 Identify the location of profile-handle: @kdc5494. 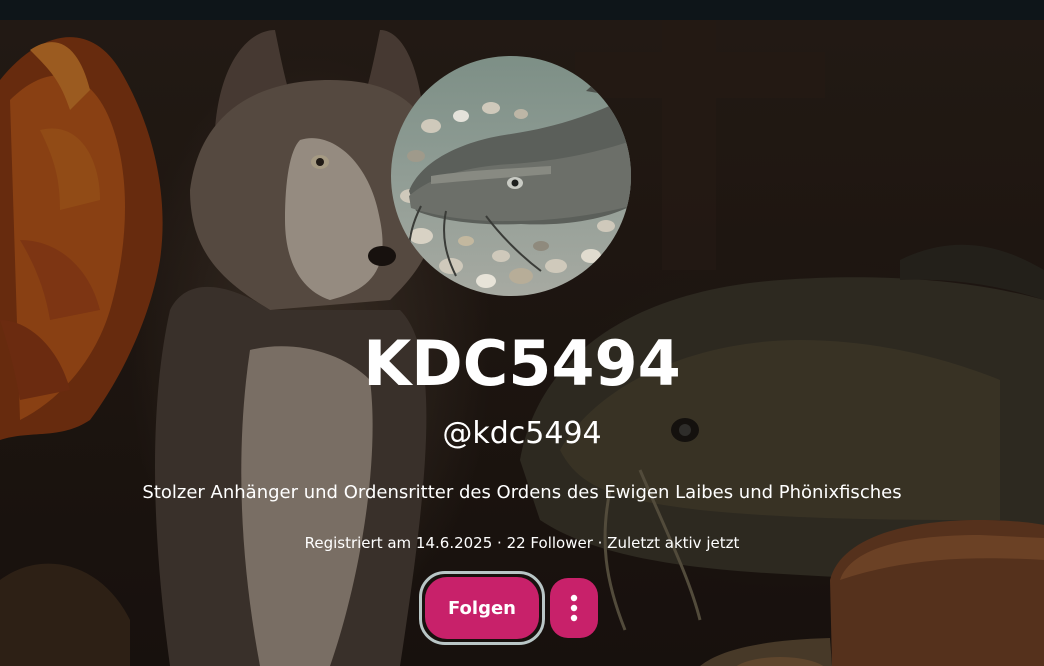
(522, 433).